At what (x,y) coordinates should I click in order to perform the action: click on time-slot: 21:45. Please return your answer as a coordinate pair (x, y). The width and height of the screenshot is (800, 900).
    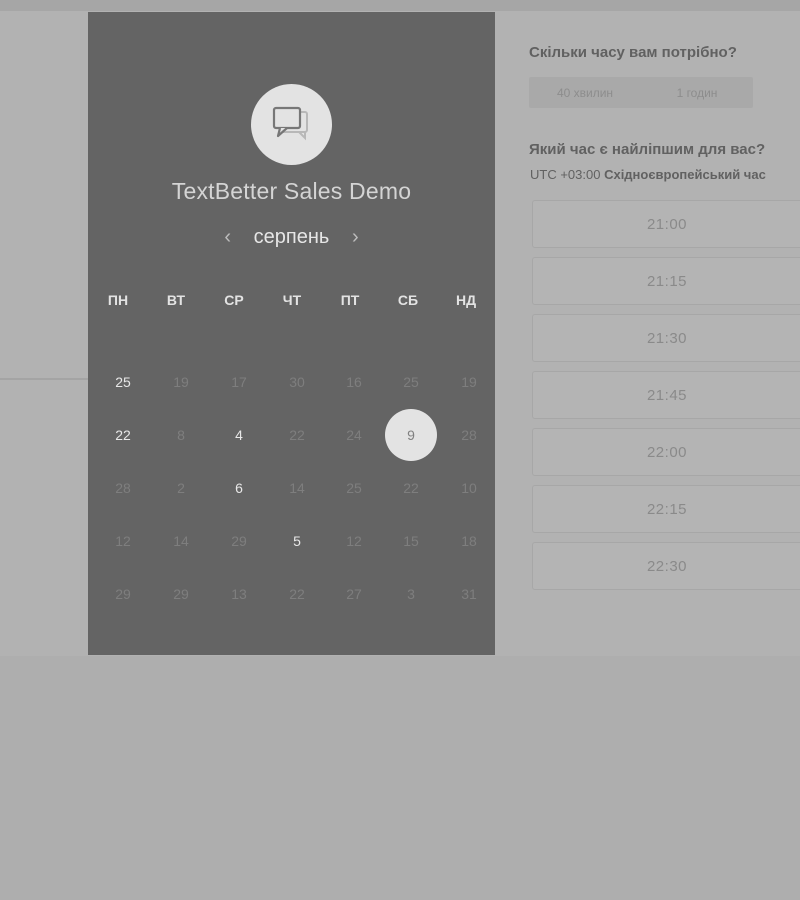
    Looking at the image, I should click on (666, 395).